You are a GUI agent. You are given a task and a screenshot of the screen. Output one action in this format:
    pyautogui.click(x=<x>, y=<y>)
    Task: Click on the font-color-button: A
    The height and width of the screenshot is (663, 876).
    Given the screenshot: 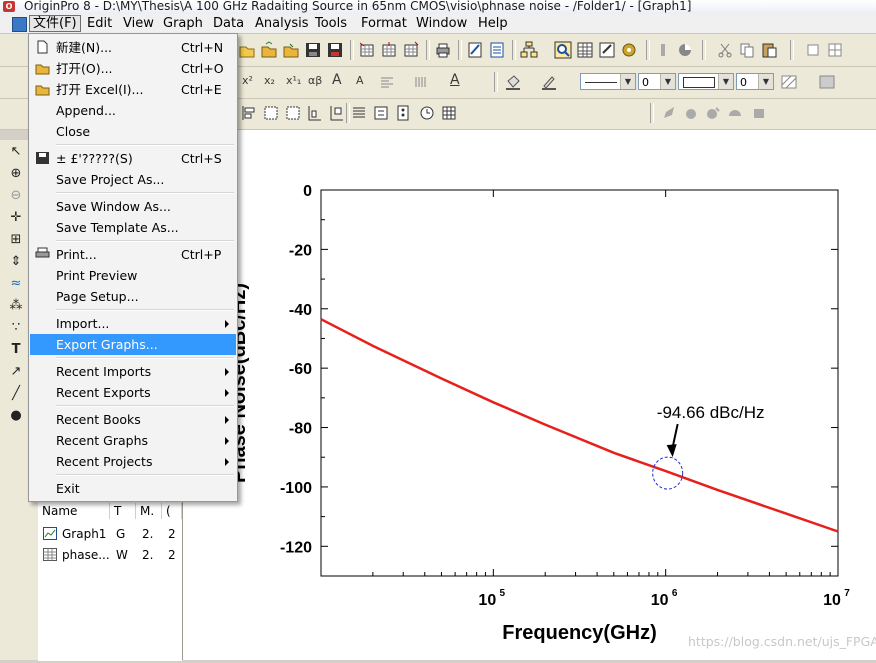 What is the action you would take?
    pyautogui.click(x=455, y=80)
    